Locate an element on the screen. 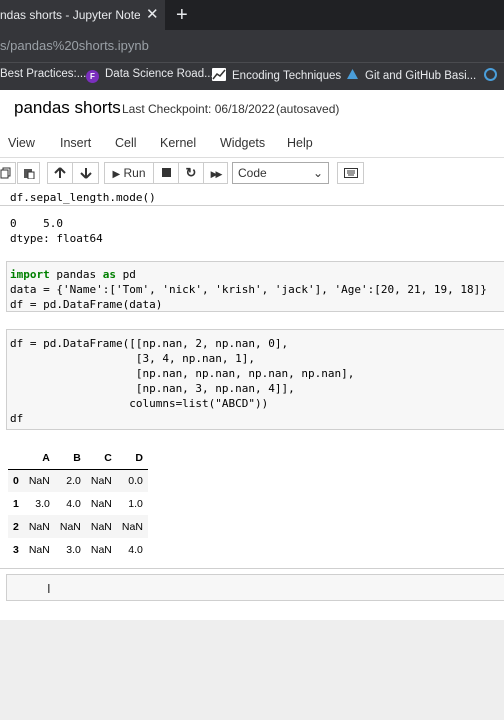  menu-help: Help is located at coordinates (300, 143).